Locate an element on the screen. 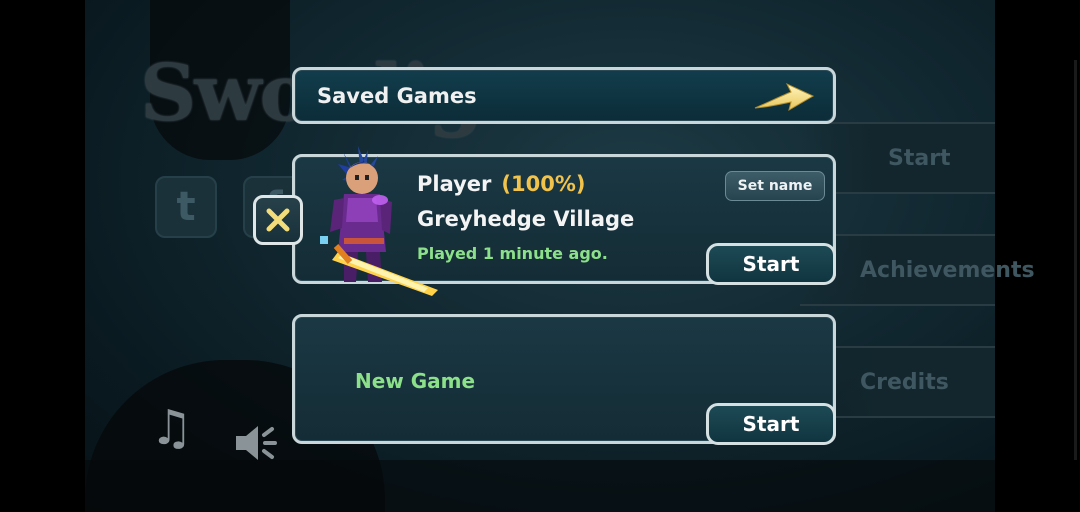 The width and height of the screenshot is (1080, 512). save-location: Greyhedge Village is located at coordinates (526, 219).